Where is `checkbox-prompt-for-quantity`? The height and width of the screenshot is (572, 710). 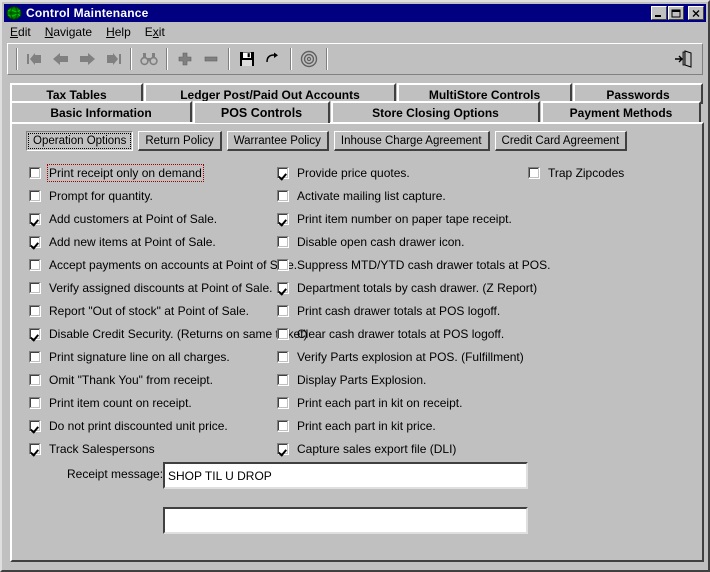 checkbox-prompt-for-quantity is located at coordinates (35, 195).